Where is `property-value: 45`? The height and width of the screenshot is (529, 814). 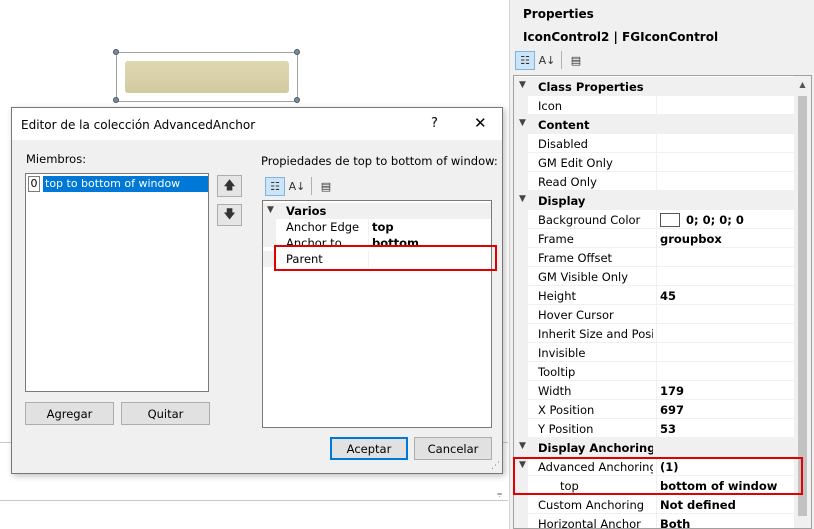 property-value: 45 is located at coordinates (726, 295).